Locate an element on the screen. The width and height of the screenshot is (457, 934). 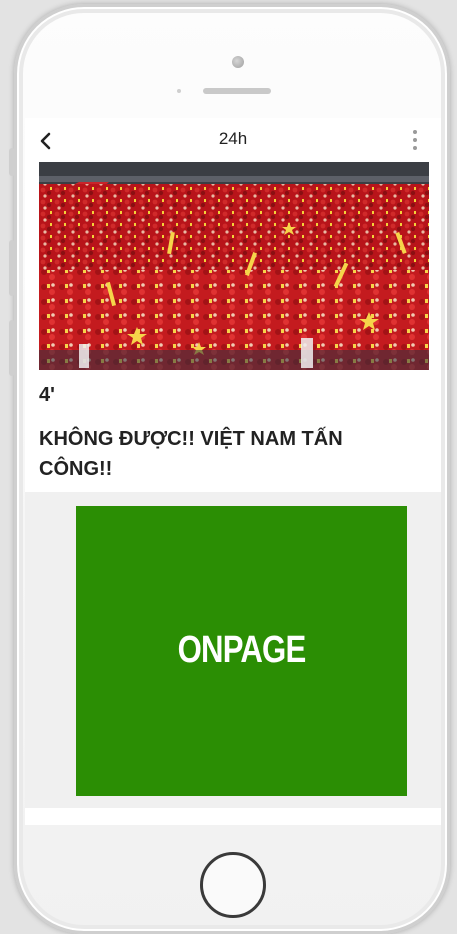
volume-down-button is located at coordinates (12, 348).